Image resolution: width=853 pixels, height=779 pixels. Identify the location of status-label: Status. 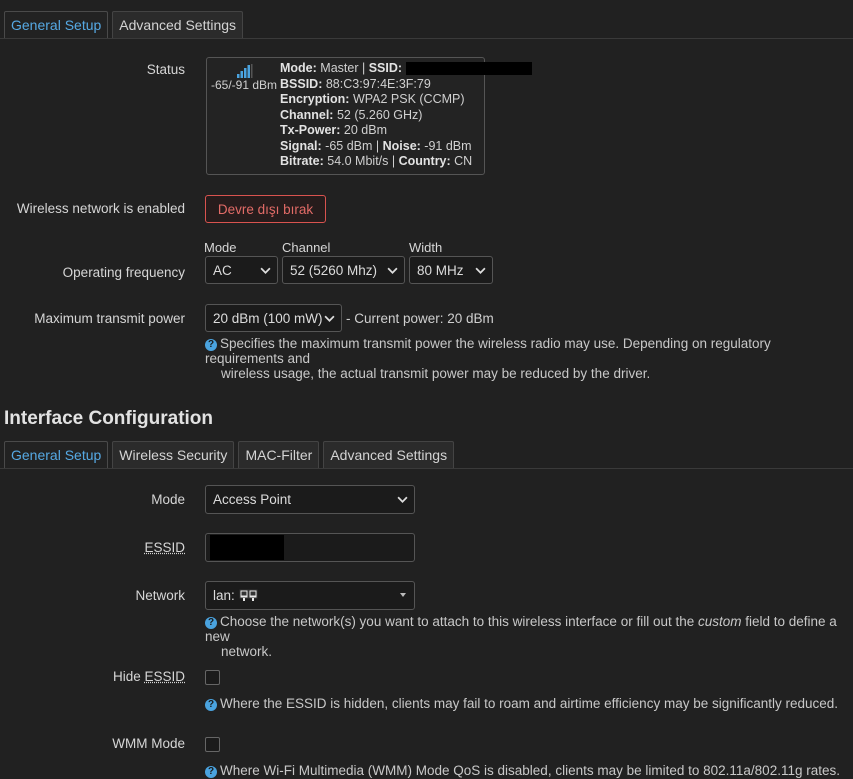
(165, 69).